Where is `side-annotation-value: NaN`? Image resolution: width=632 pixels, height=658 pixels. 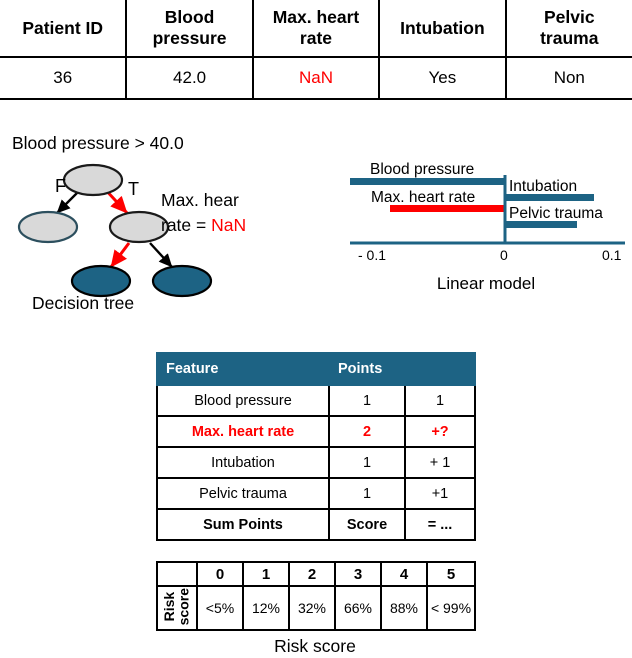 side-annotation-value: NaN is located at coordinates (229, 225).